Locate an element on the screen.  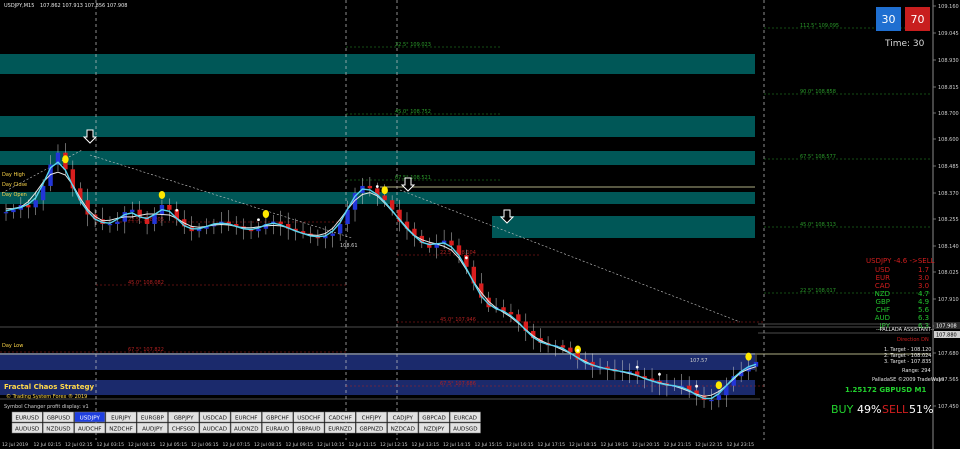
x-tick-label-22: 12 Jul 22:15 is located at coordinates (709, 445).